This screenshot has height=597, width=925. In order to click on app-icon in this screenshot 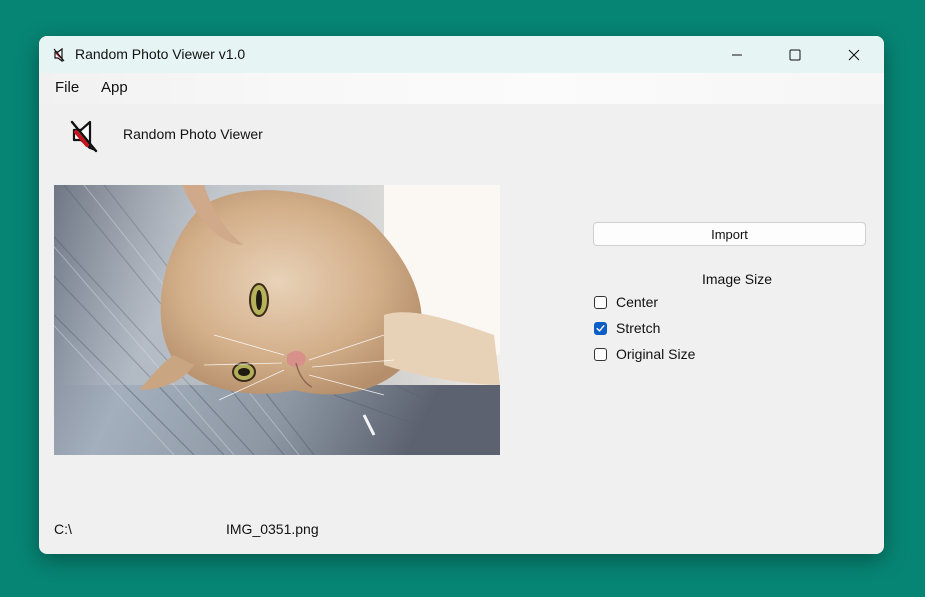, I will do `click(60, 55)`.